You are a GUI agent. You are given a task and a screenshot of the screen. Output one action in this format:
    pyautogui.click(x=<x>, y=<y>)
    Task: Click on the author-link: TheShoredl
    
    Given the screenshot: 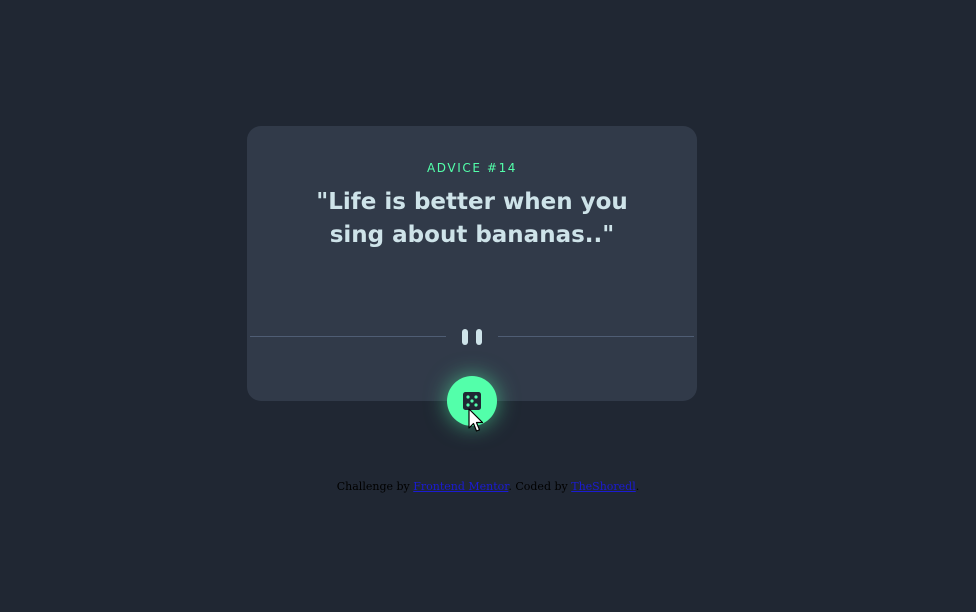 What is the action you would take?
    pyautogui.click(x=603, y=486)
    